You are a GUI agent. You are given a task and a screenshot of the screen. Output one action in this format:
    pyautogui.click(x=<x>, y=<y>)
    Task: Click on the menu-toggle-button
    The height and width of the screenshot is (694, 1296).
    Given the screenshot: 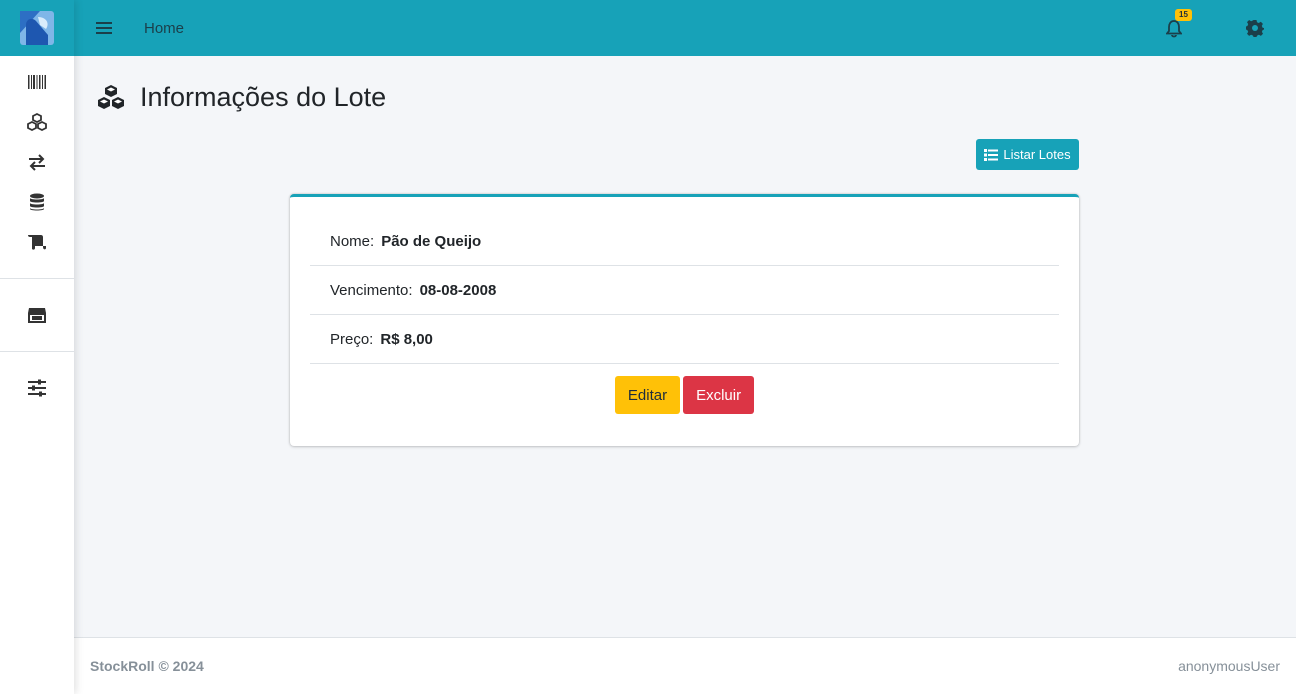 What is the action you would take?
    pyautogui.click(x=106, y=28)
    